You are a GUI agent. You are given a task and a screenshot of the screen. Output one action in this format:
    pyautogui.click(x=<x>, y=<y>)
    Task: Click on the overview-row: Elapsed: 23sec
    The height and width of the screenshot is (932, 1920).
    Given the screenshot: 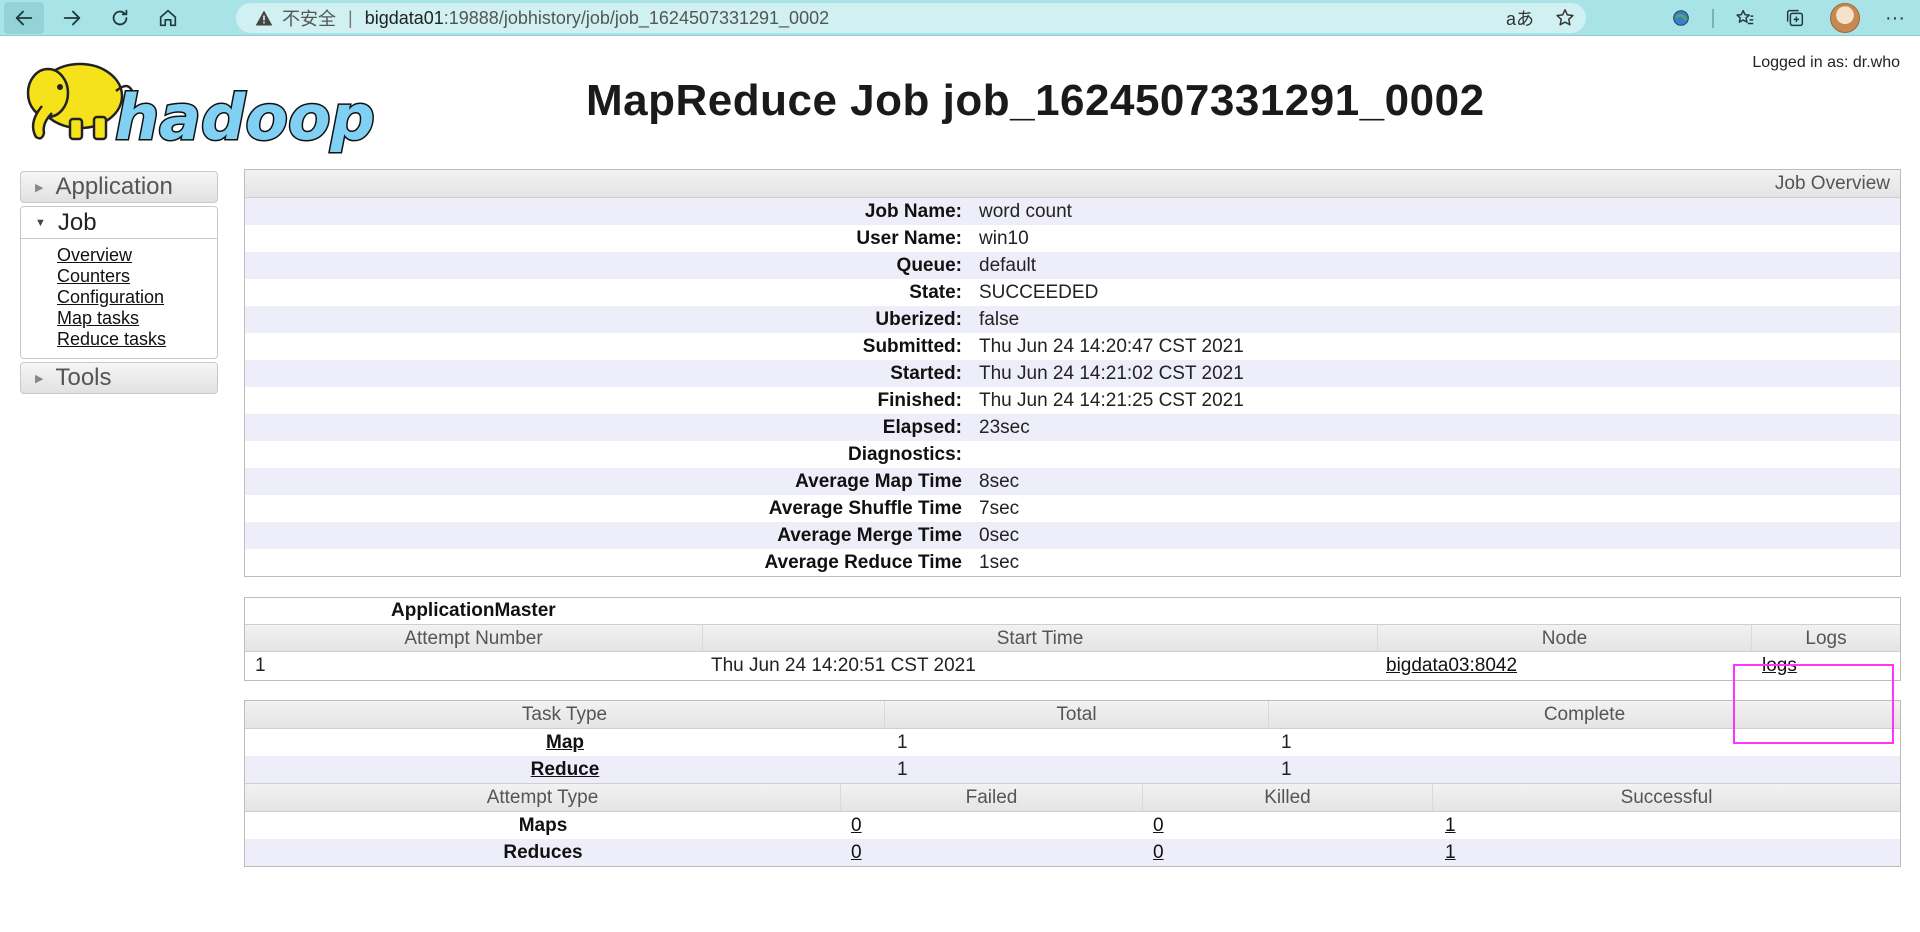 What is the action you would take?
    pyautogui.click(x=1072, y=427)
    